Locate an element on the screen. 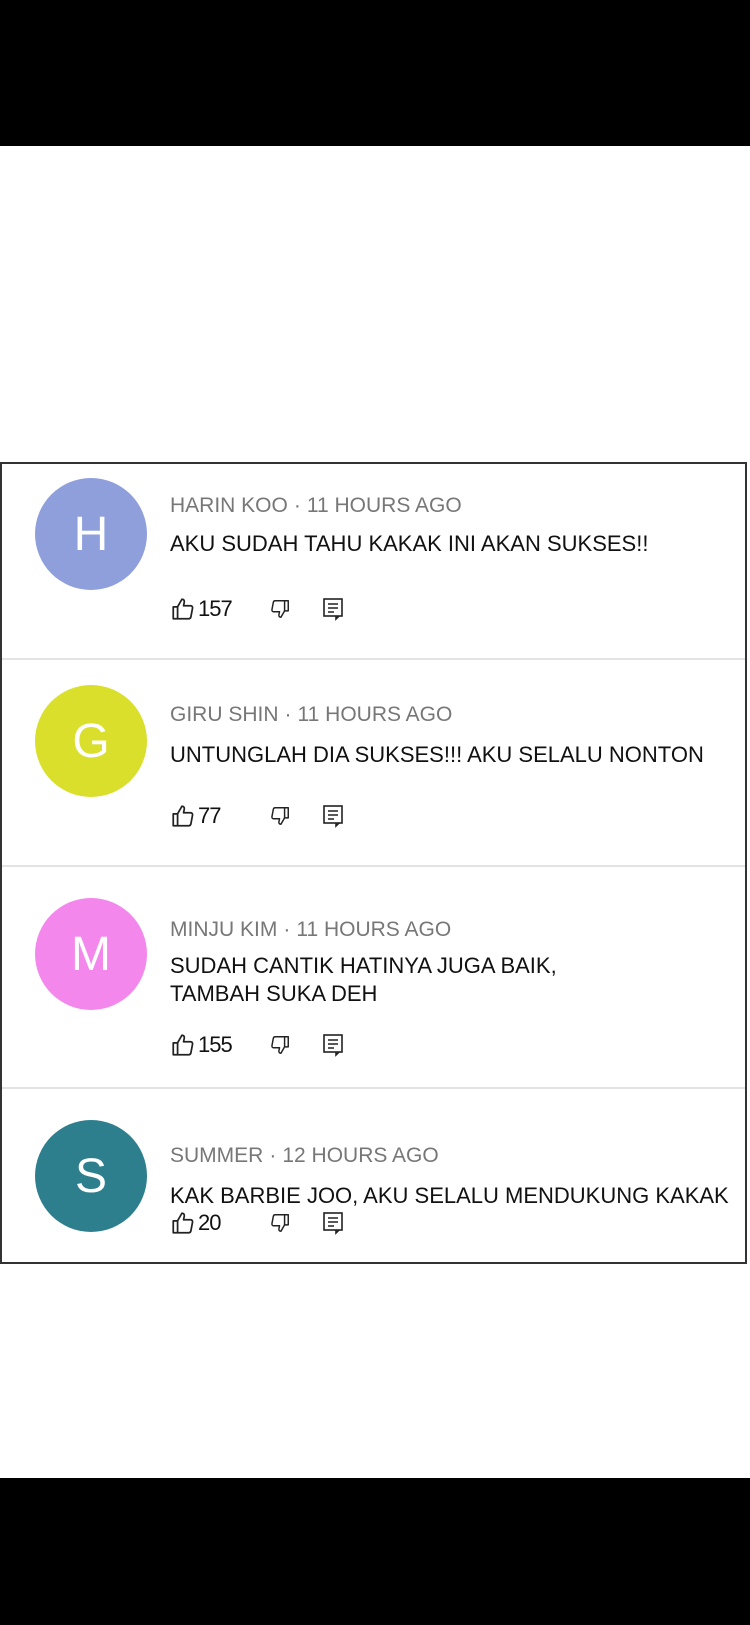 The height and width of the screenshot is (1625, 750). comment-actions: 77 is located at coordinates (257, 816).